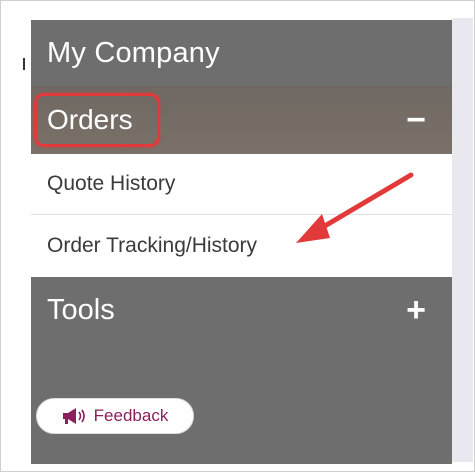  I want to click on nav-item-tools: Tools +, so click(241, 310).